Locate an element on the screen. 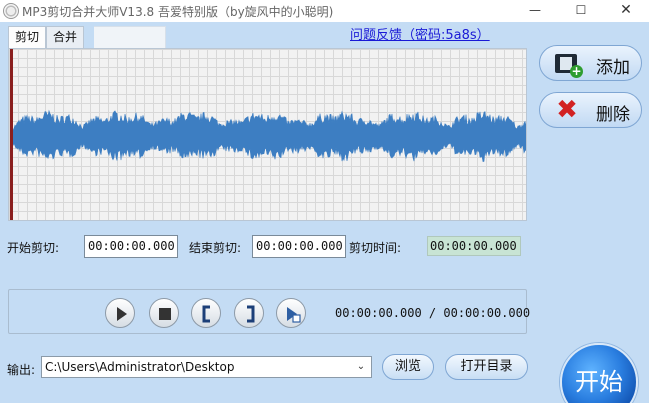  start-cut-label: 开始剪切: is located at coordinates (33, 248).